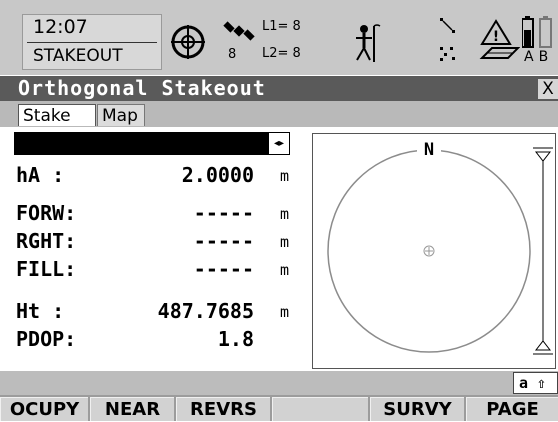 This screenshot has width=558, height=422. What do you see at coordinates (152, 143) in the screenshot?
I see `stake-point-selector: ◂▸` at bounding box center [152, 143].